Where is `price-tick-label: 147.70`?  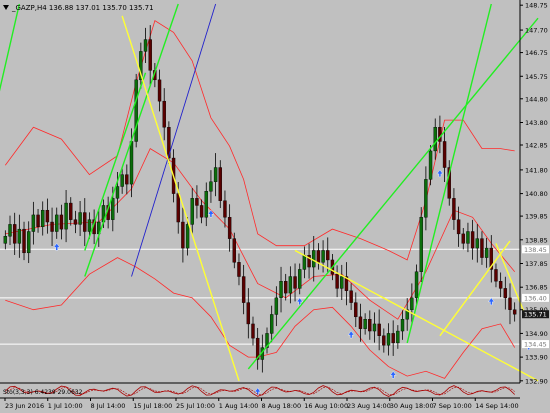
price-tick-label: 147.70 is located at coordinates (536, 31).